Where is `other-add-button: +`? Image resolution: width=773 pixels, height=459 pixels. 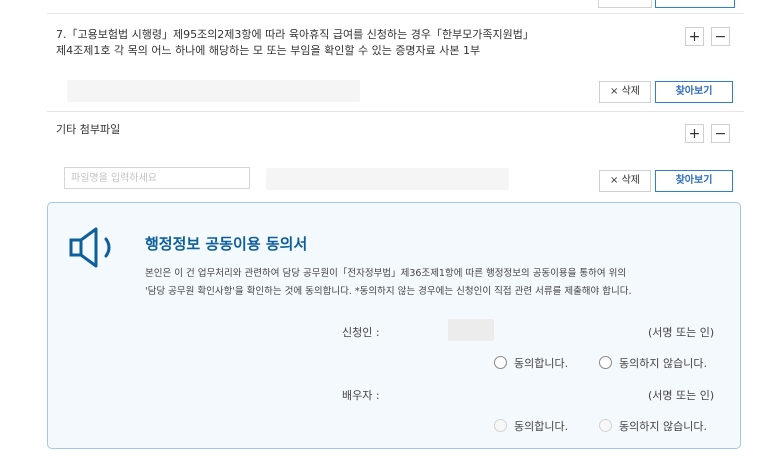 other-add-button: + is located at coordinates (694, 133).